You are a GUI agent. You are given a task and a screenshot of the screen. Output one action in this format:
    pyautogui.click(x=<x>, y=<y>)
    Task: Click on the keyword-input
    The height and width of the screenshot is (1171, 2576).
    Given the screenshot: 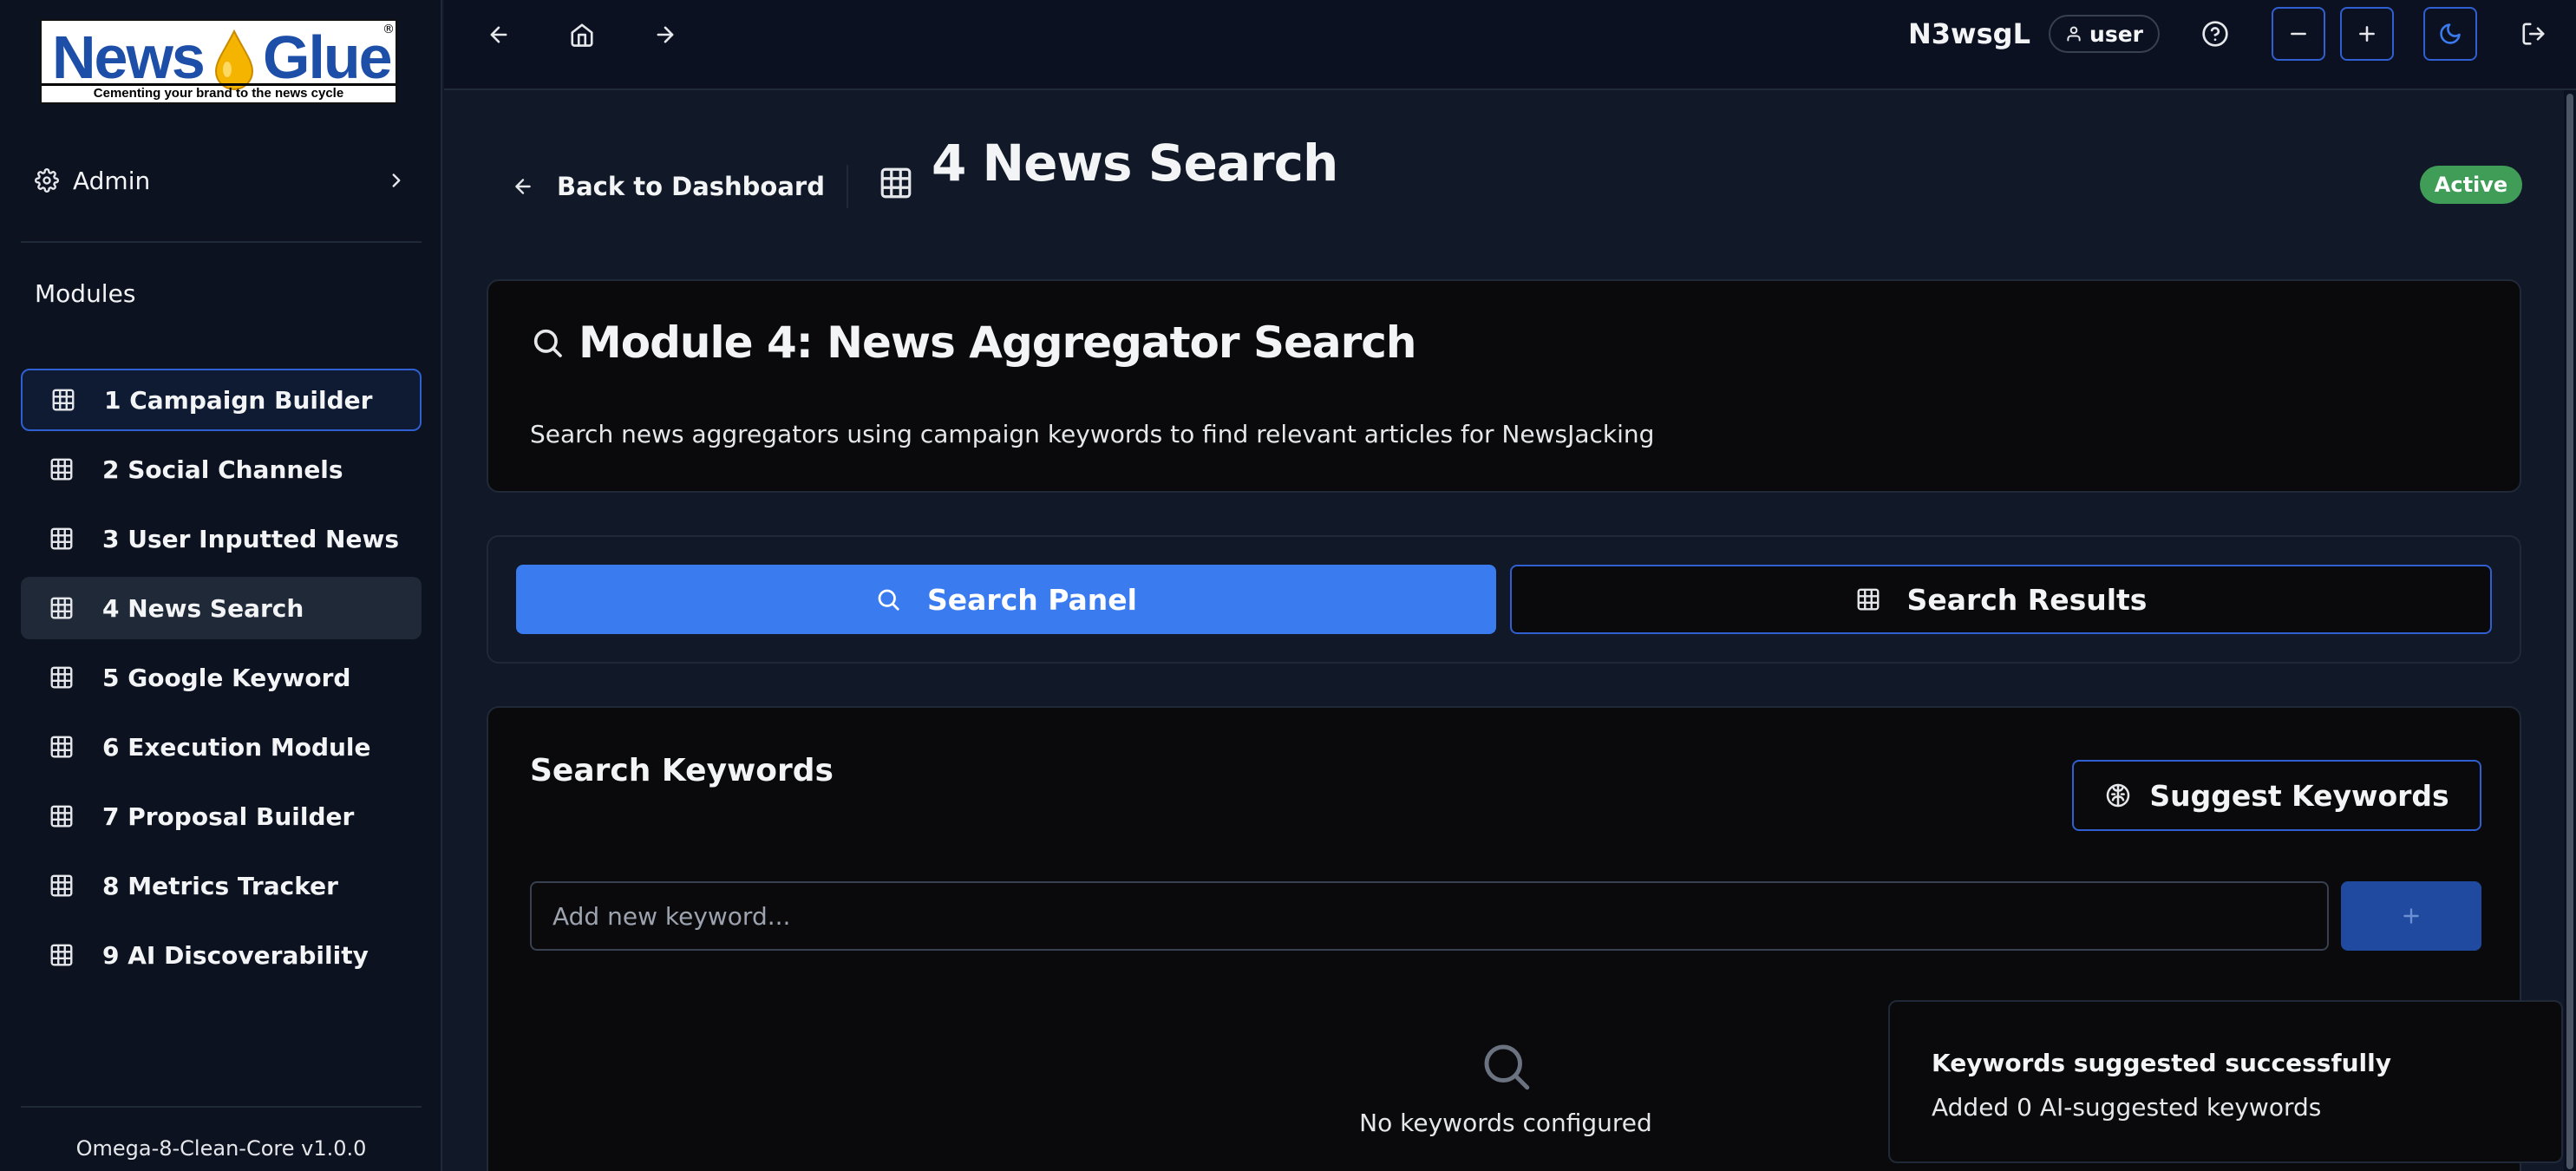 What is the action you would take?
    pyautogui.click(x=1429, y=916)
    